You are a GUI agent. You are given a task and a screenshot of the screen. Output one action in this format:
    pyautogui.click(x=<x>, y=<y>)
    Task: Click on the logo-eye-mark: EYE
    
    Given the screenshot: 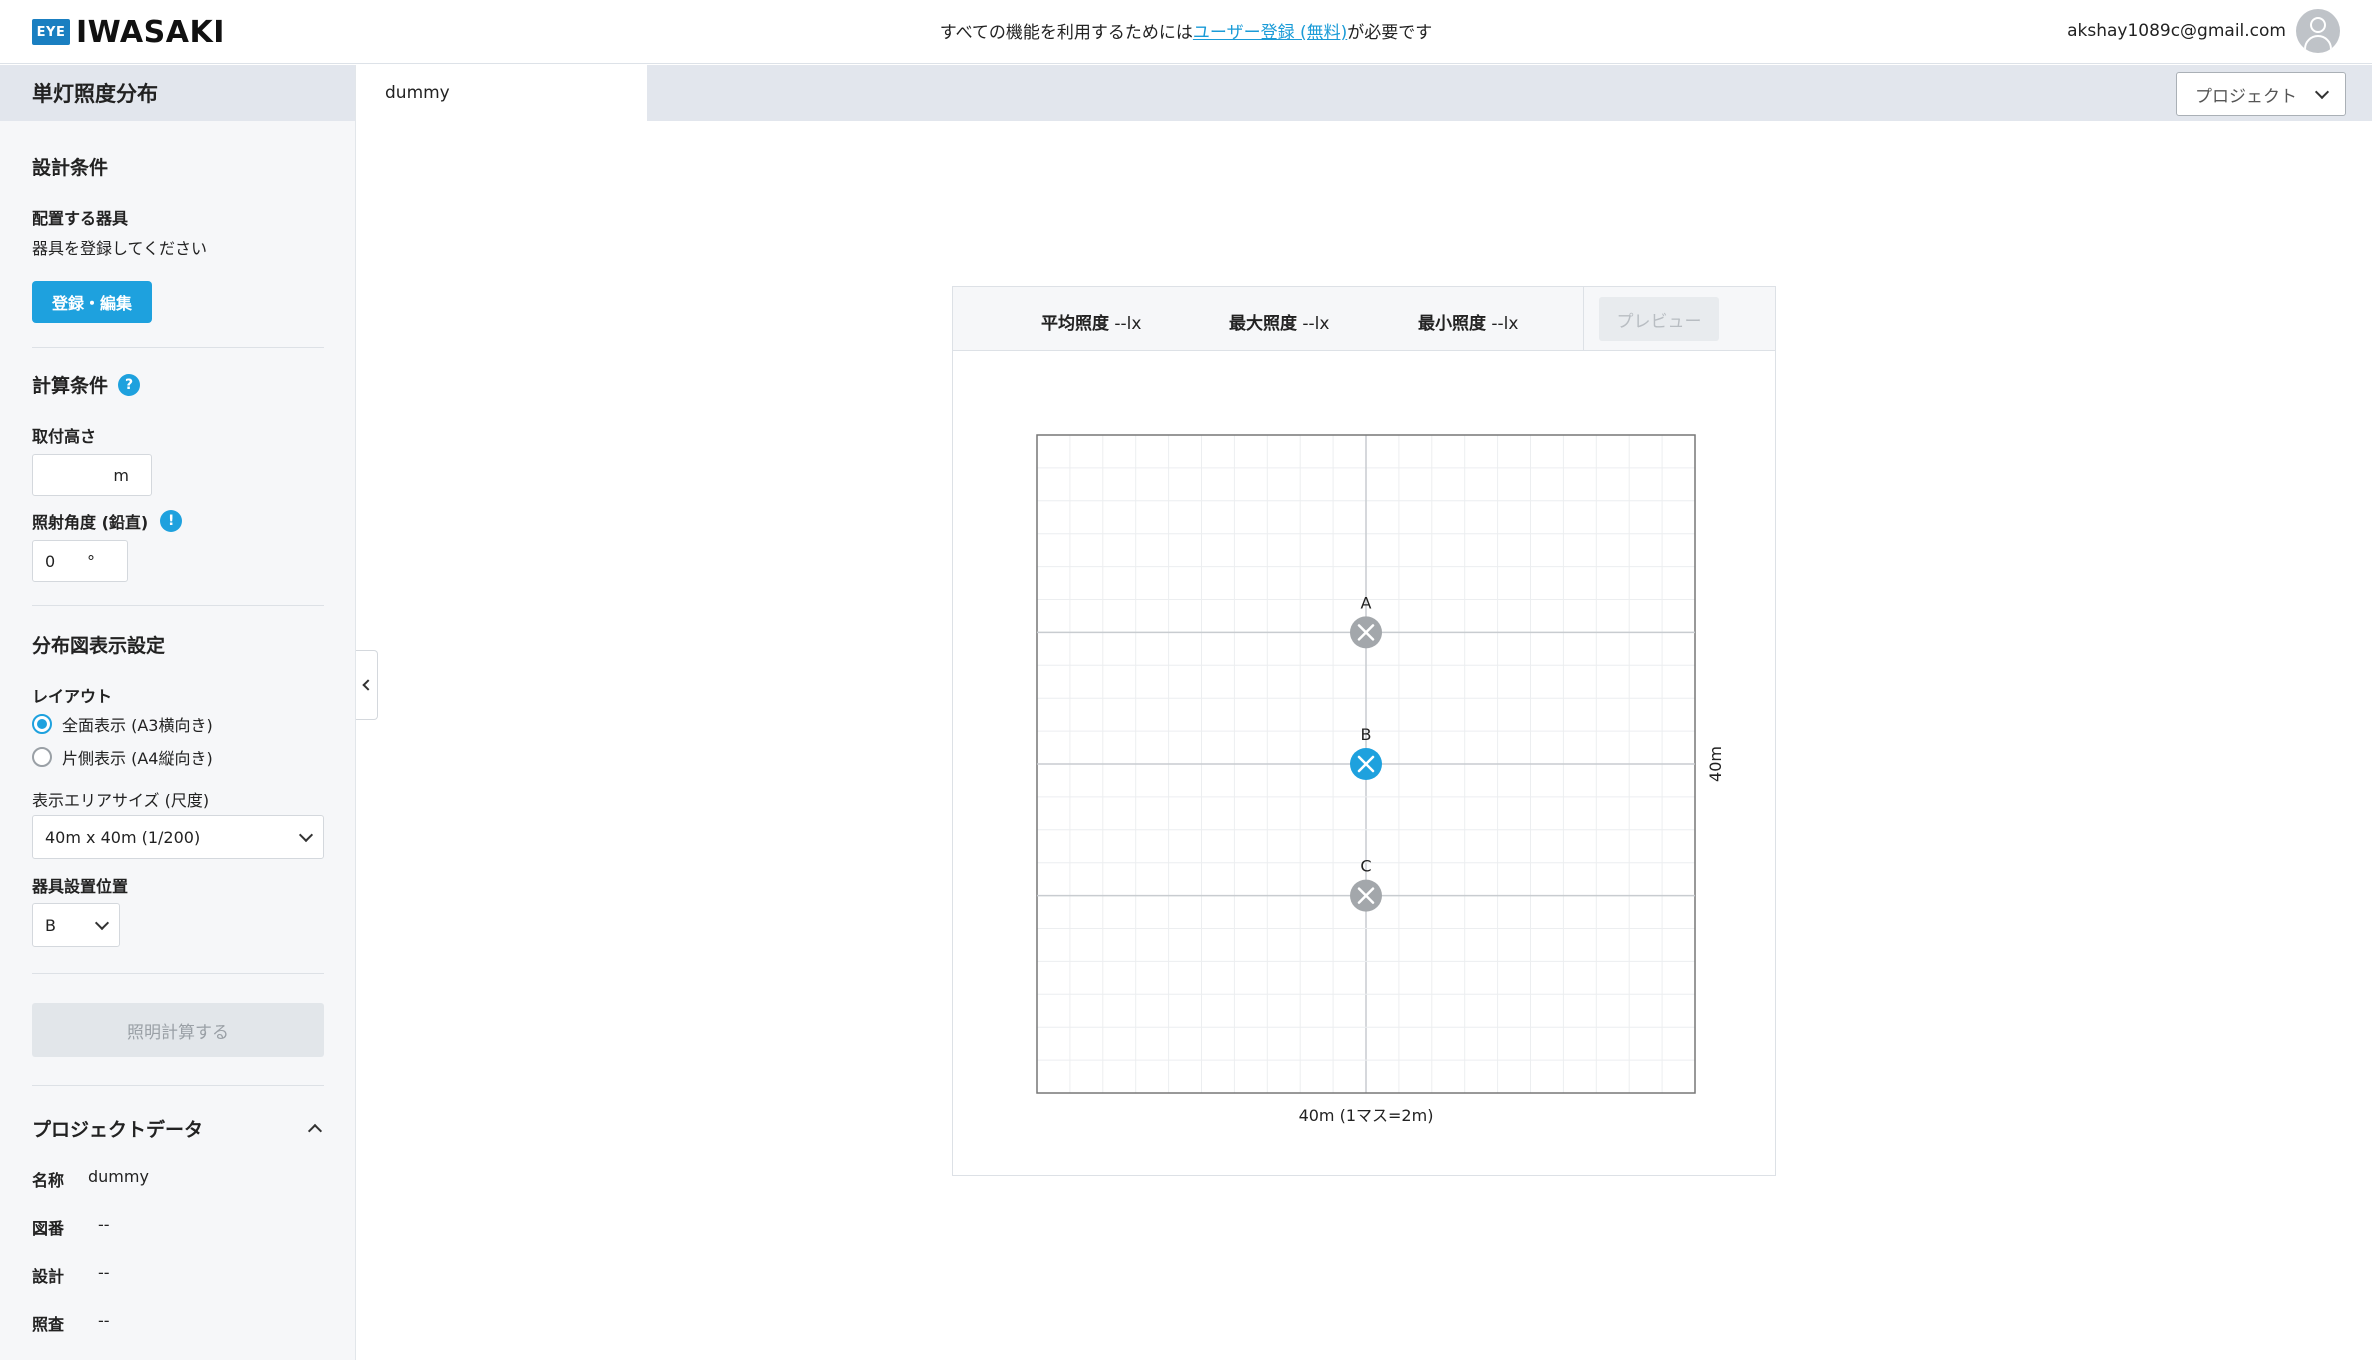 What is the action you would take?
    pyautogui.click(x=51, y=32)
    